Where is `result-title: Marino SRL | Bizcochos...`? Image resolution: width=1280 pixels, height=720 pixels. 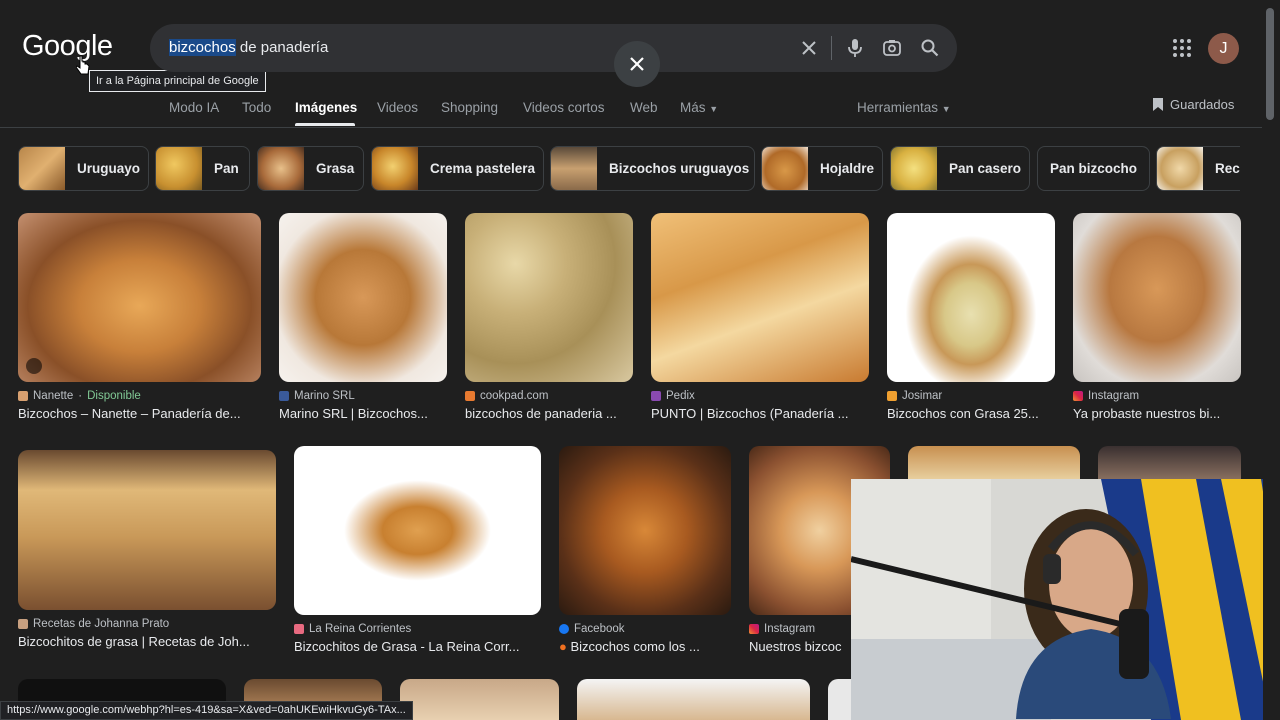
result-title: Marino SRL | Bizcochos... is located at coordinates (363, 413).